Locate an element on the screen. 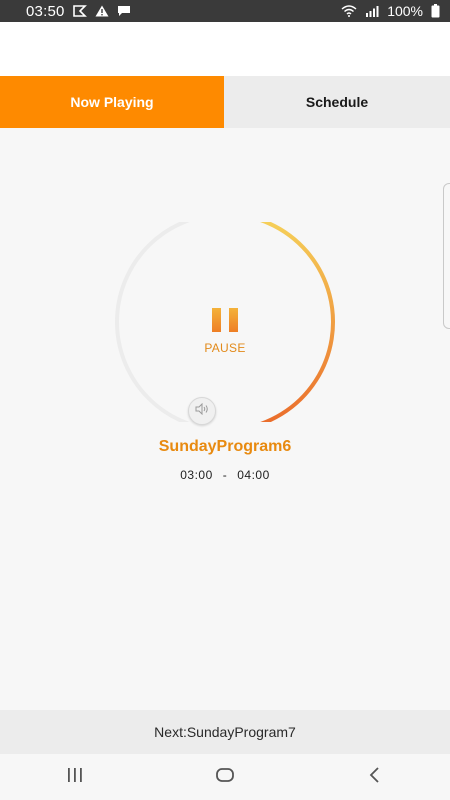 The image size is (450, 800). recent-apps-button is located at coordinates (75, 777).